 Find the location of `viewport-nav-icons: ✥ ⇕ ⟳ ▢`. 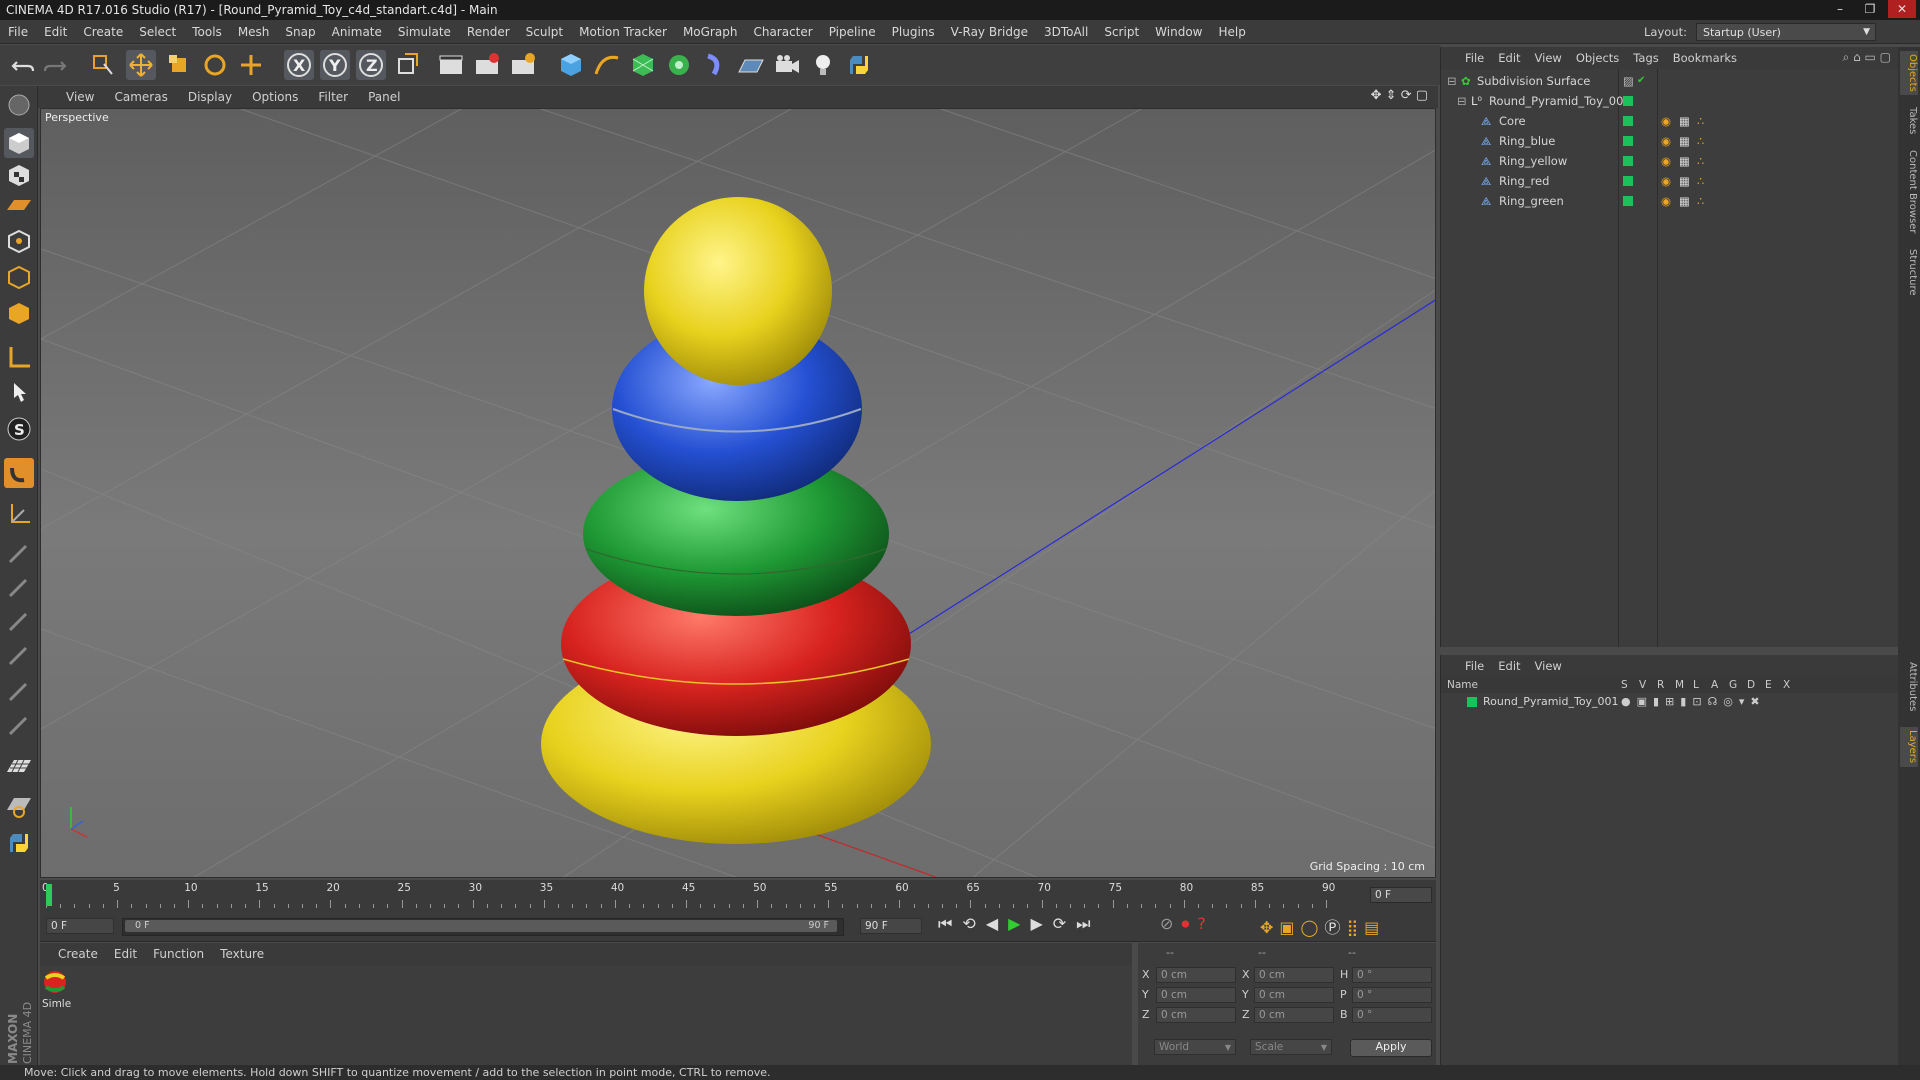

viewport-nav-icons: ✥ ⇕ ⟳ ▢ is located at coordinates (1399, 95).